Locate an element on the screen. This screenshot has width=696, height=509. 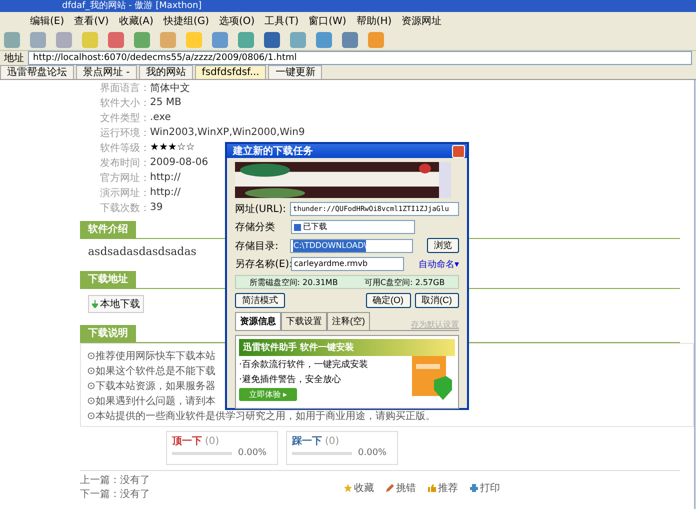
address-label: 地址 is located at coordinates (14, 58).